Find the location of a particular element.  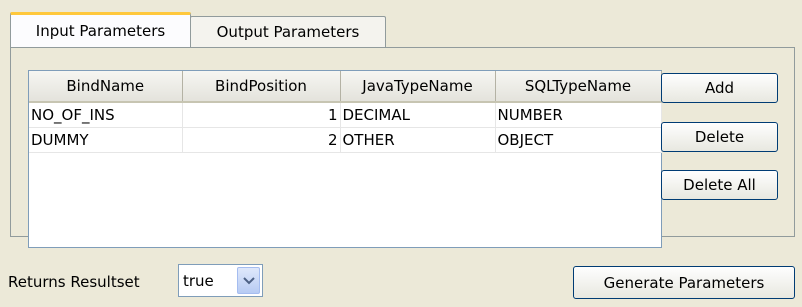

tab-input-parameters: Input Parameters is located at coordinates (100, 29).